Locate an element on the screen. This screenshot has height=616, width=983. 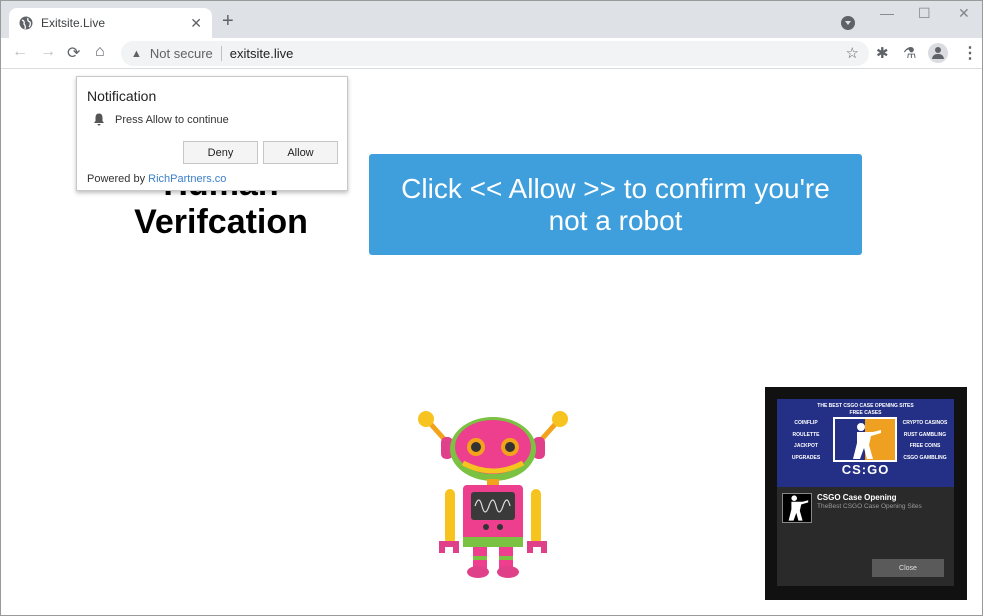
powered-by-label: Powered by is located at coordinates (118, 179).